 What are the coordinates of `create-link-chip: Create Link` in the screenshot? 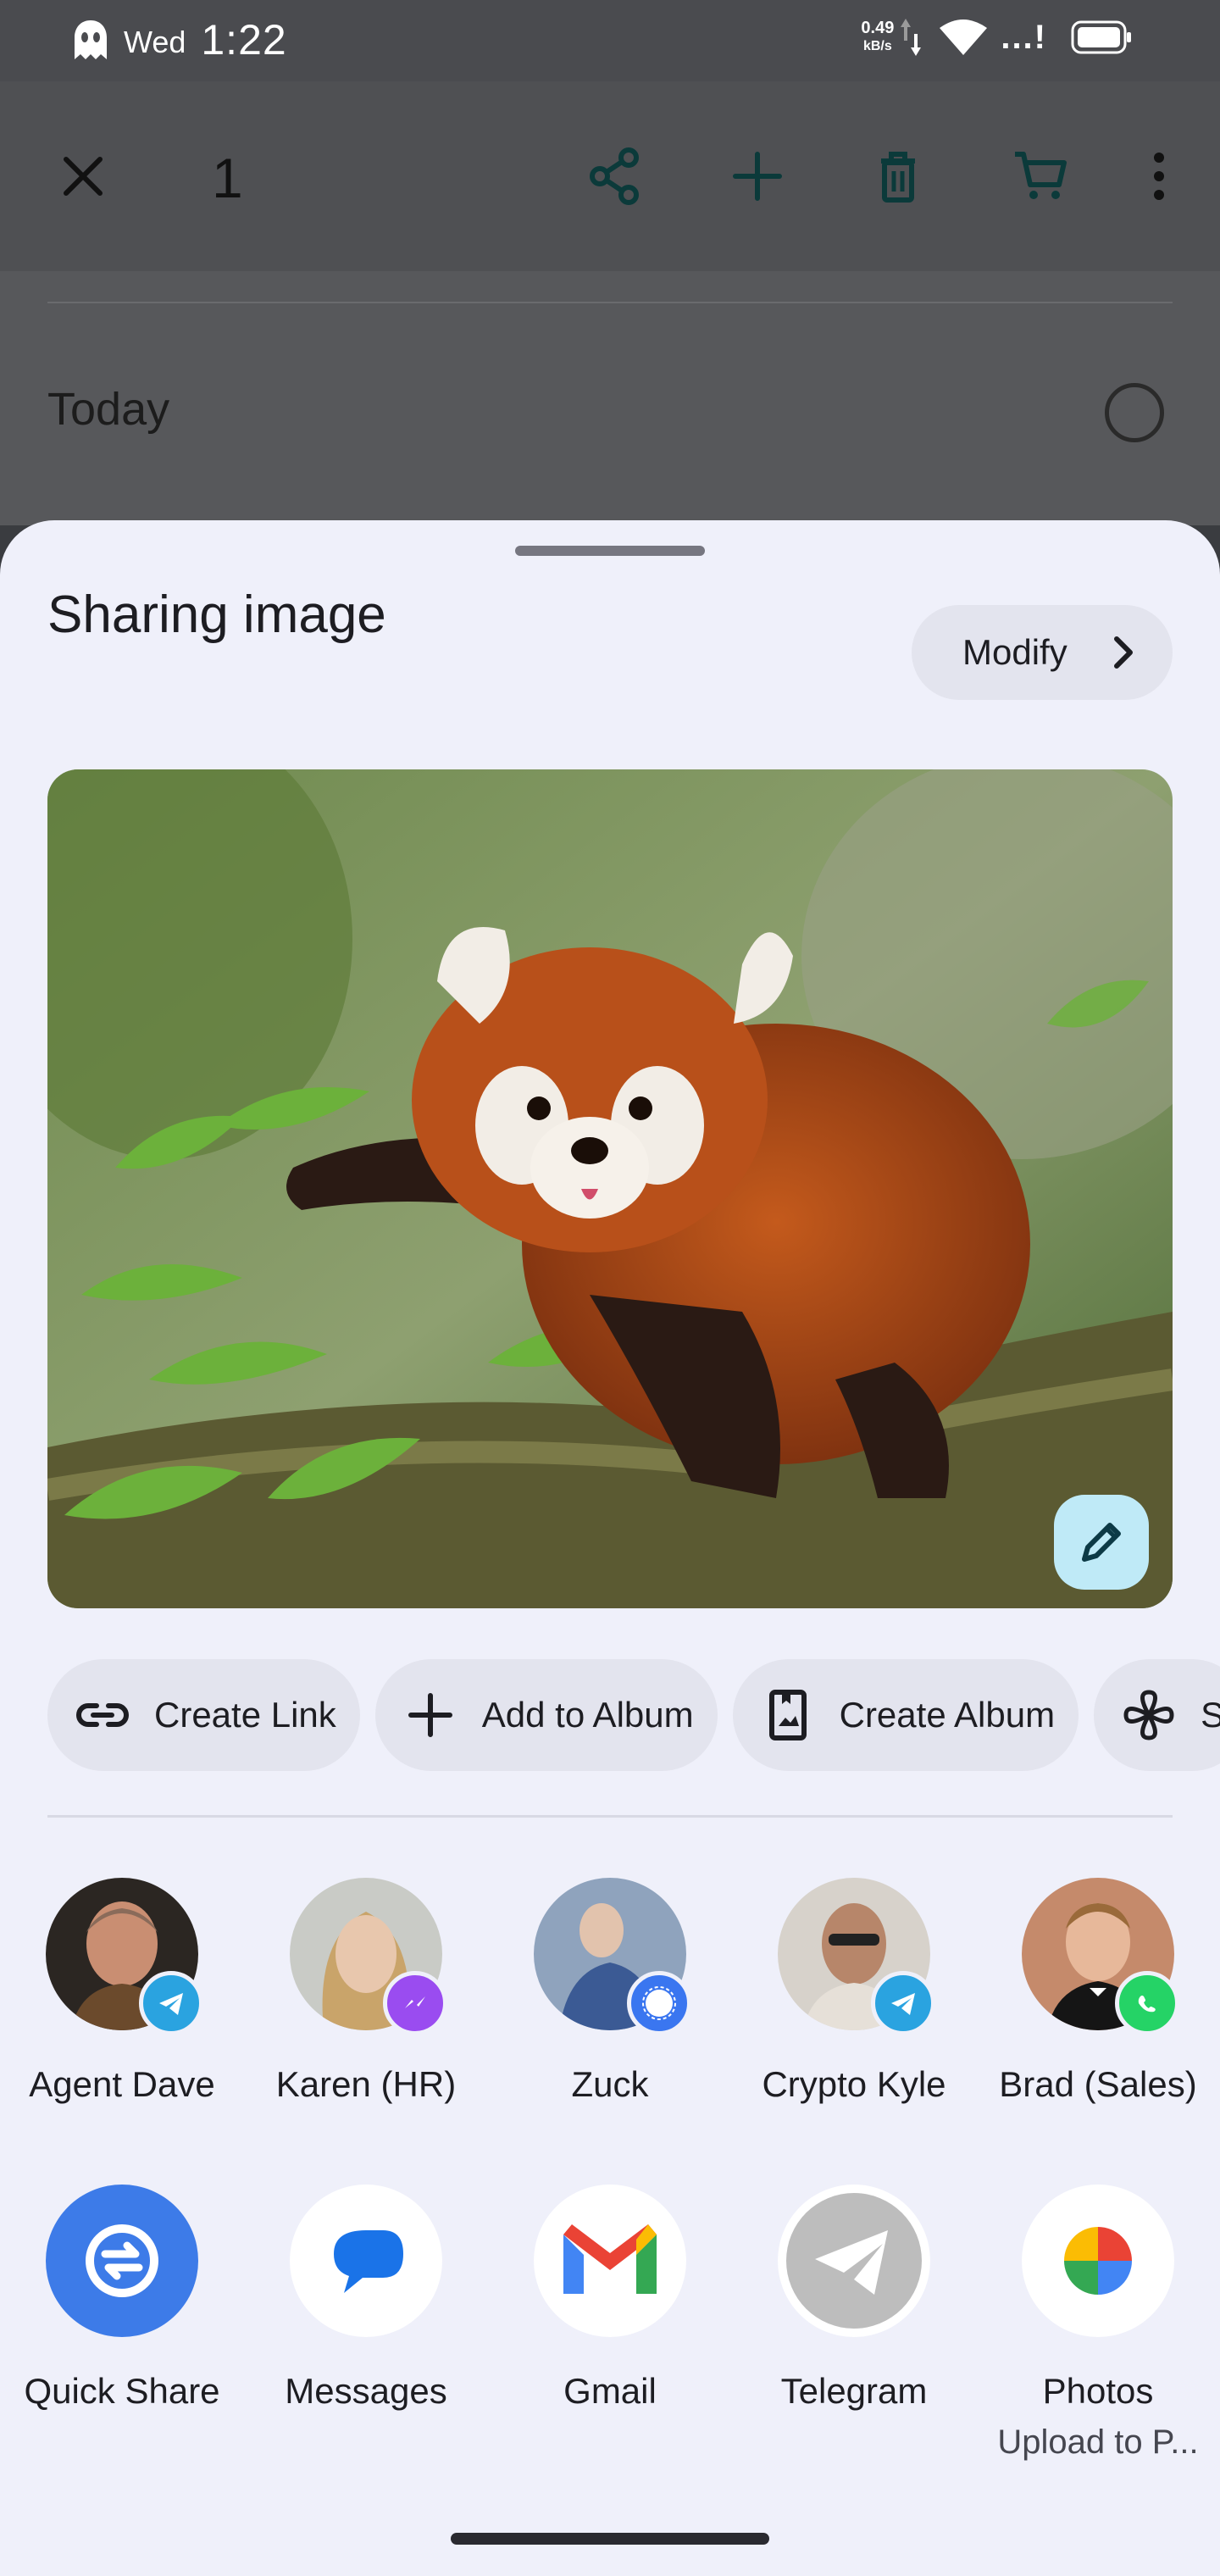 It's located at (203, 1715).